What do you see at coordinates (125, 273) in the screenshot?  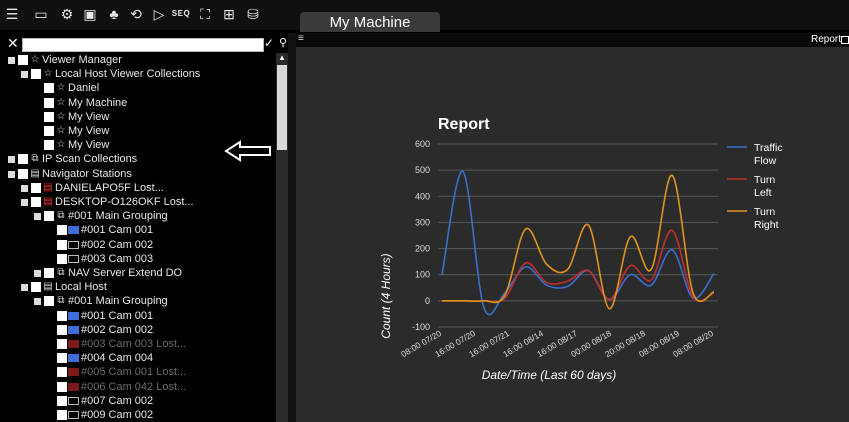 I see `tree-item-label: NAV Server Extend DO` at bounding box center [125, 273].